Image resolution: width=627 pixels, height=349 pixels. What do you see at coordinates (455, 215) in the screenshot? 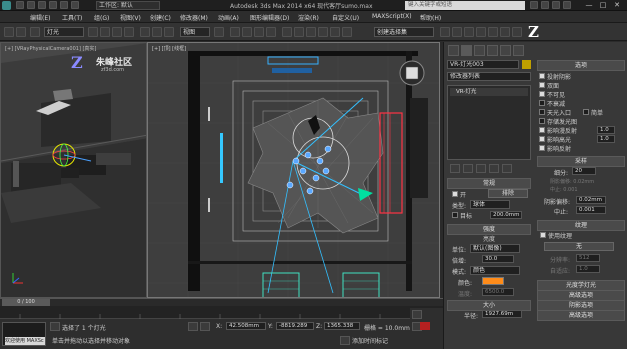
I see `targeted-checkbox` at bounding box center [455, 215].